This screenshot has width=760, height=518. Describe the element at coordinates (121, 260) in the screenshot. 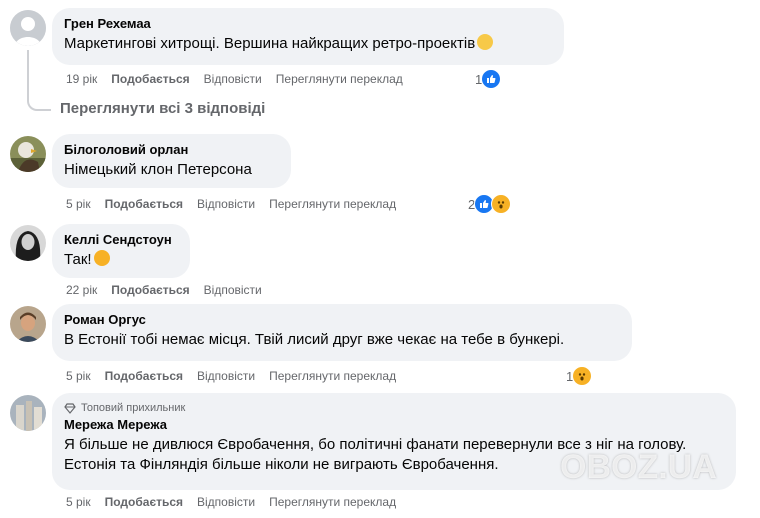

I see `comment-text: Так!` at that location.